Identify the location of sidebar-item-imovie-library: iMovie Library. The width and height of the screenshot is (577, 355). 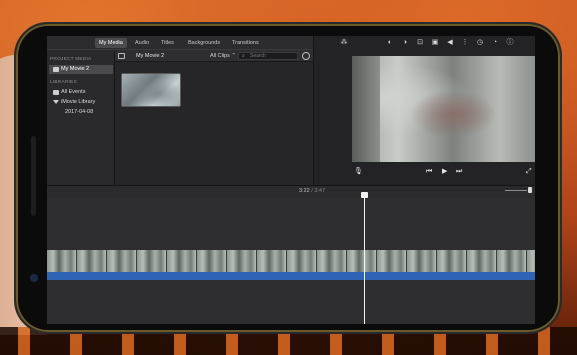
(81, 102).